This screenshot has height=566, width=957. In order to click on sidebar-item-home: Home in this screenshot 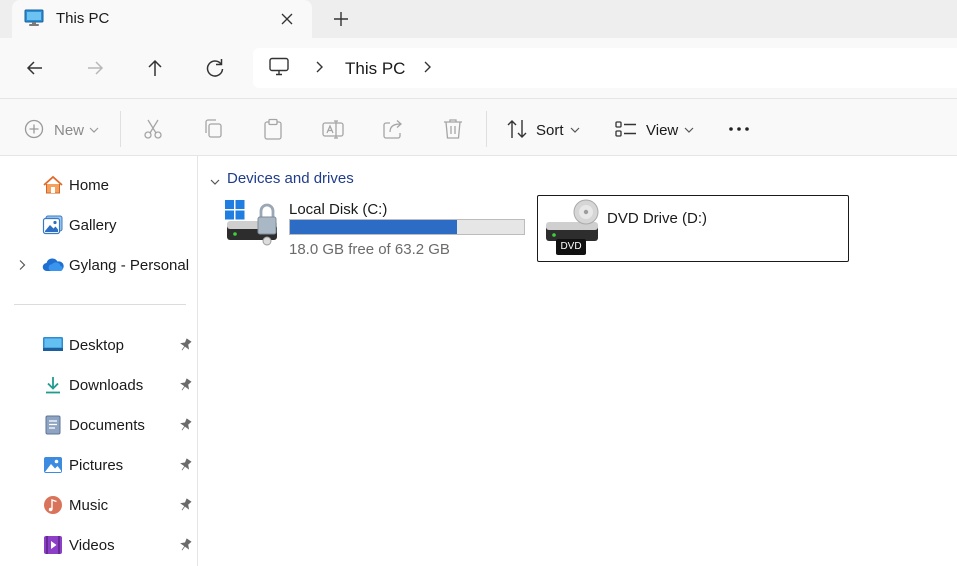, I will do `click(98, 185)`.